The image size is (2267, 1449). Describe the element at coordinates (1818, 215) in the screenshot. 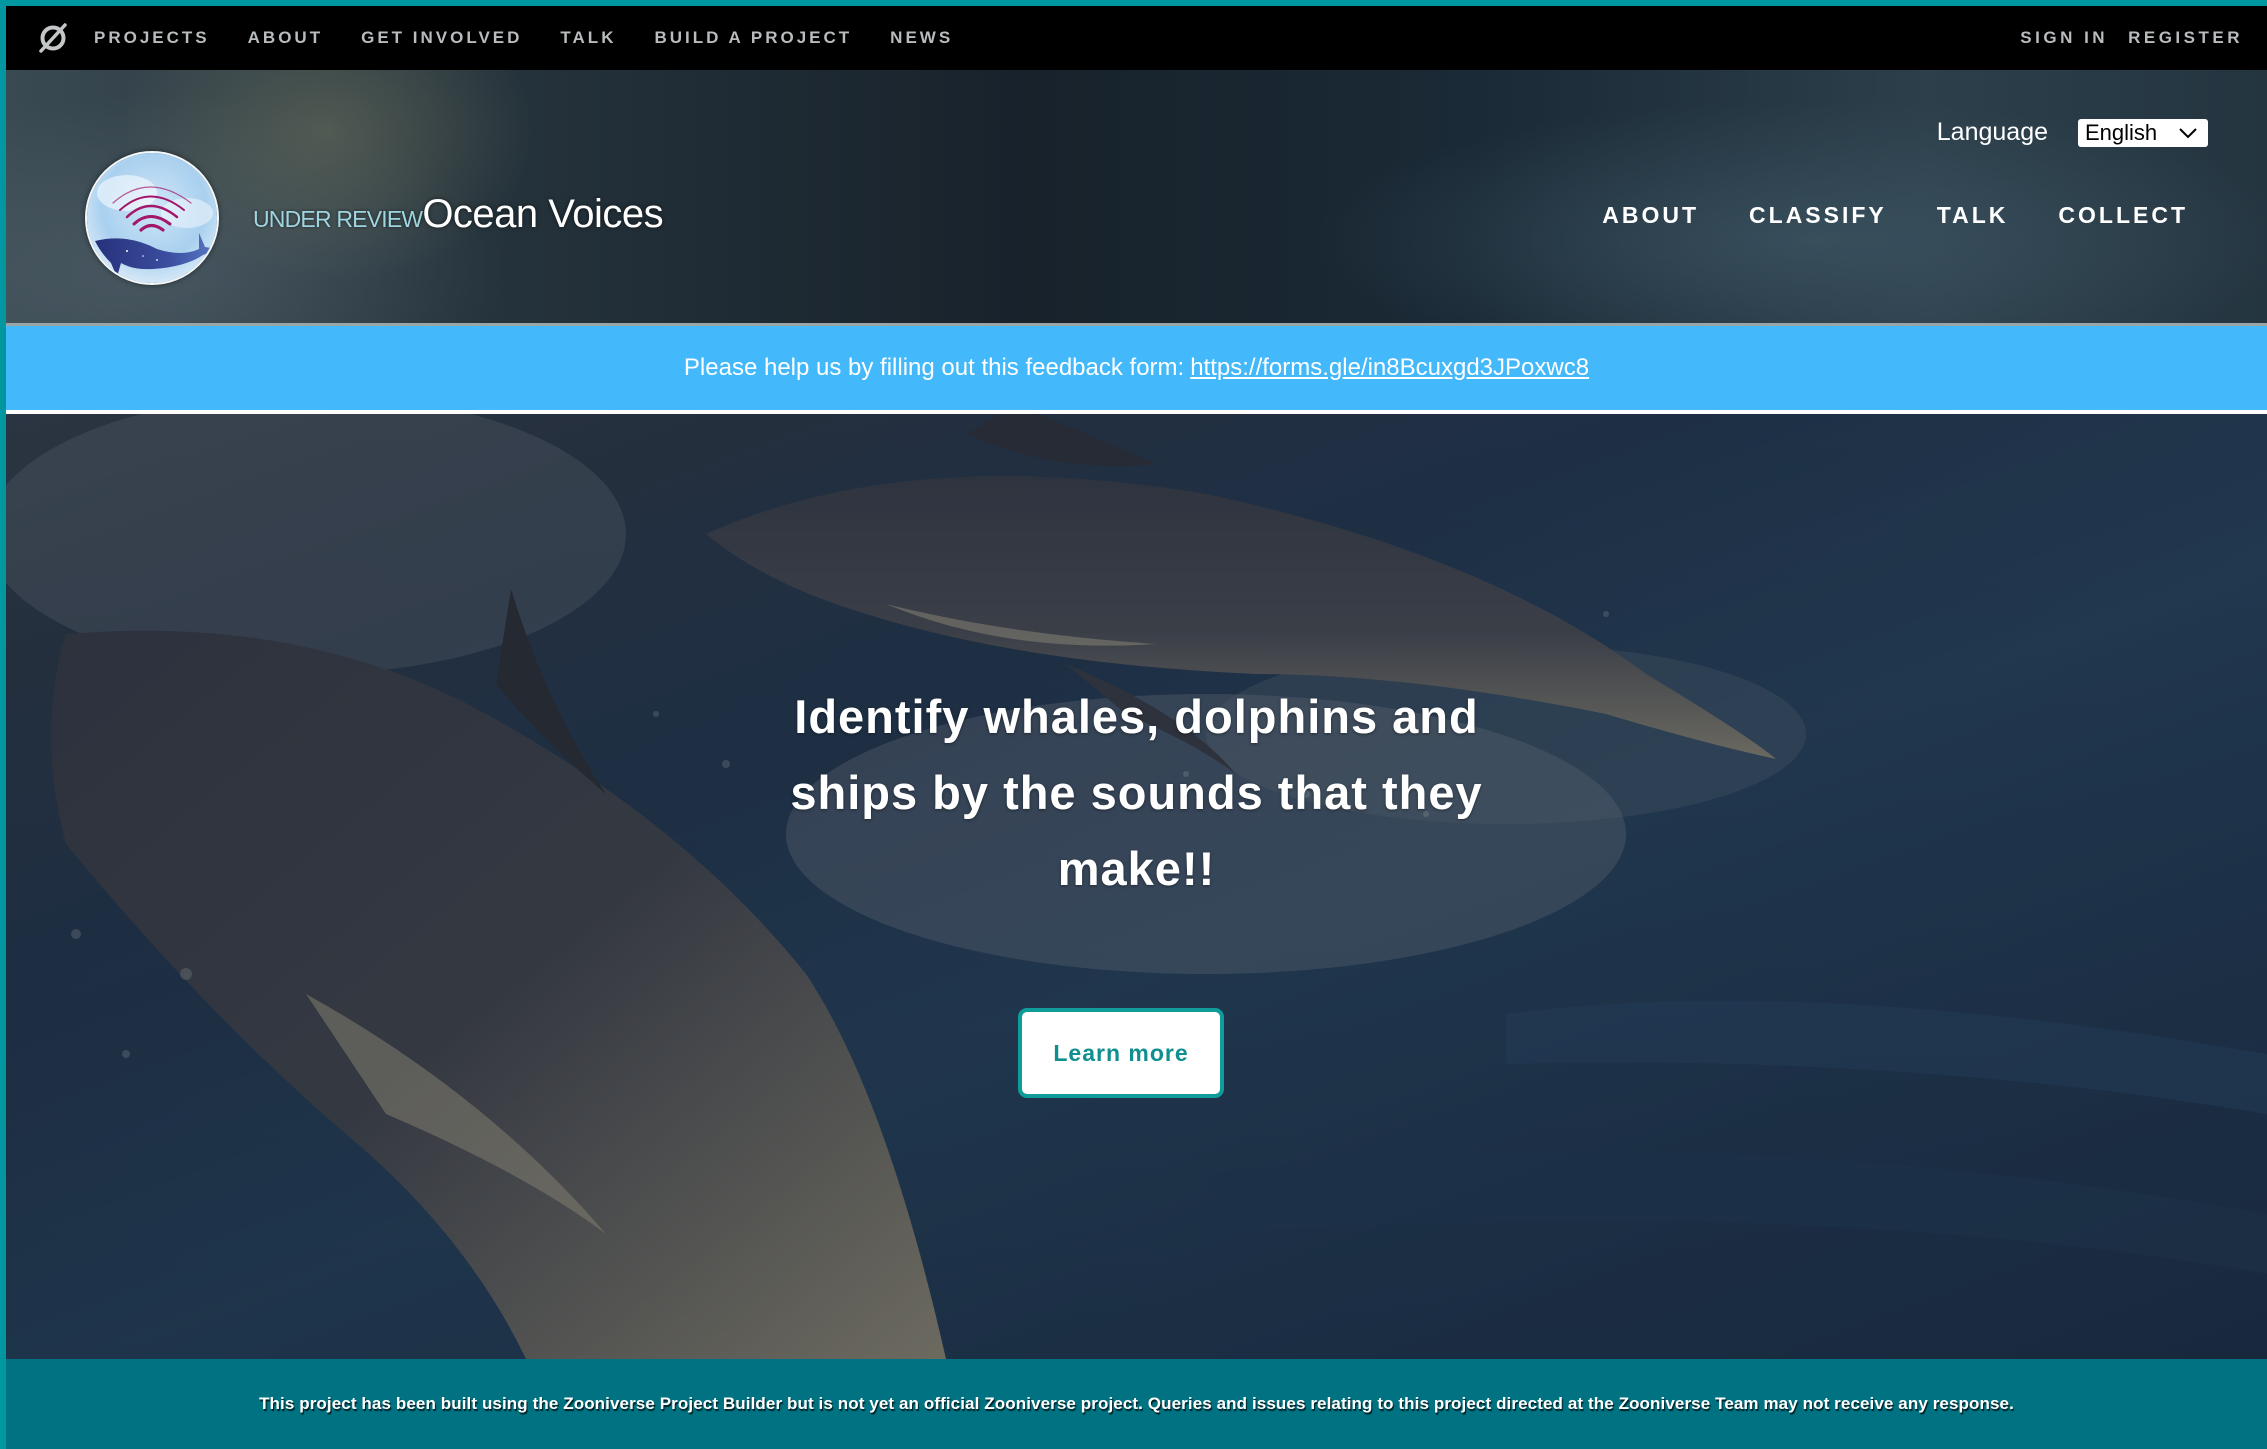

I see `project-nav-classify: CLASSIFY` at that location.